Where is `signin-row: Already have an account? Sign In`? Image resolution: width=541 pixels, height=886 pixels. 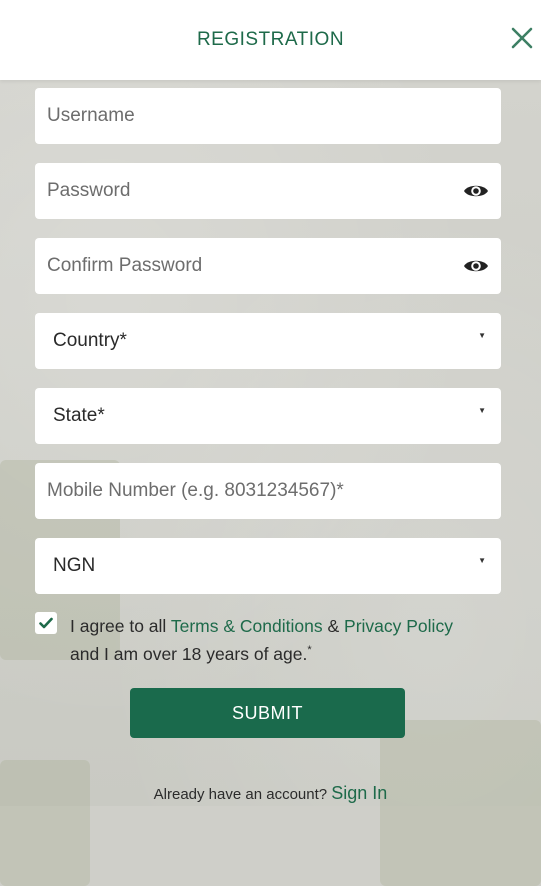
signin-row: Already have an account? Sign In is located at coordinates (270, 793).